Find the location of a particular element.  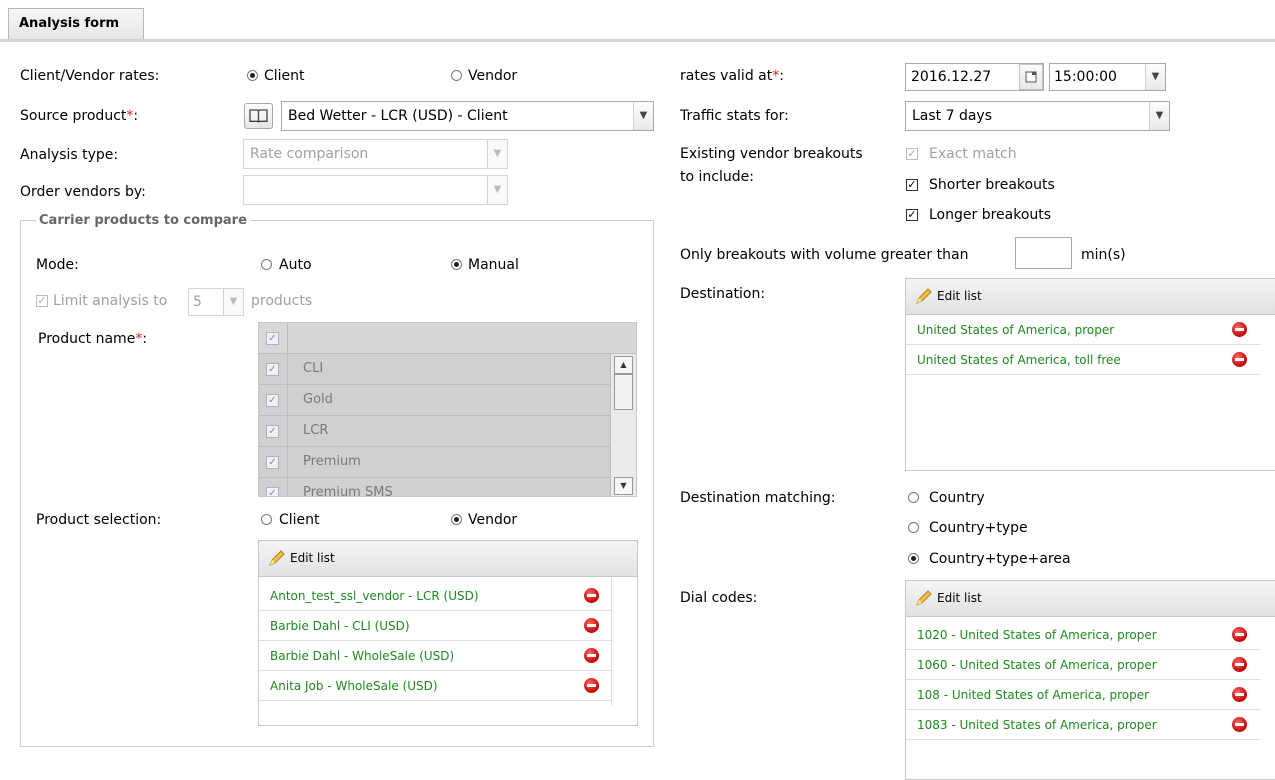

analysis-type-label: Analysis type: is located at coordinates (69, 155).